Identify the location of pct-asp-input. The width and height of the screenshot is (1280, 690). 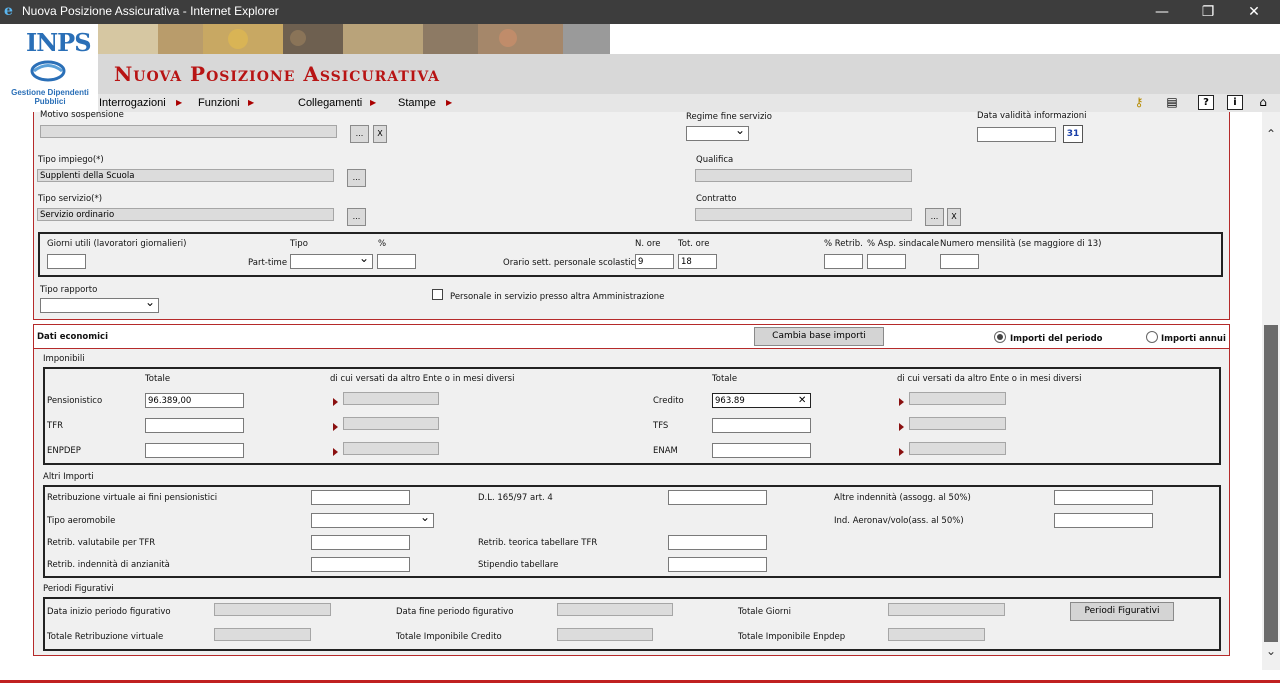
(886, 261).